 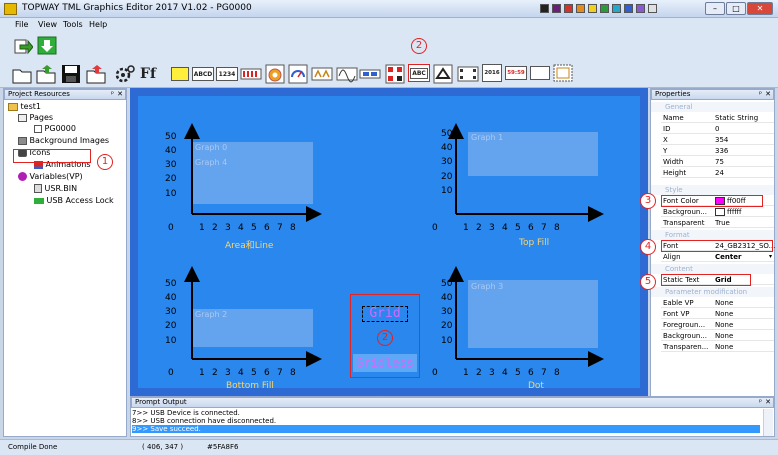 I want to click on prop-row: Transparen... None, so click(x=717, y=347).